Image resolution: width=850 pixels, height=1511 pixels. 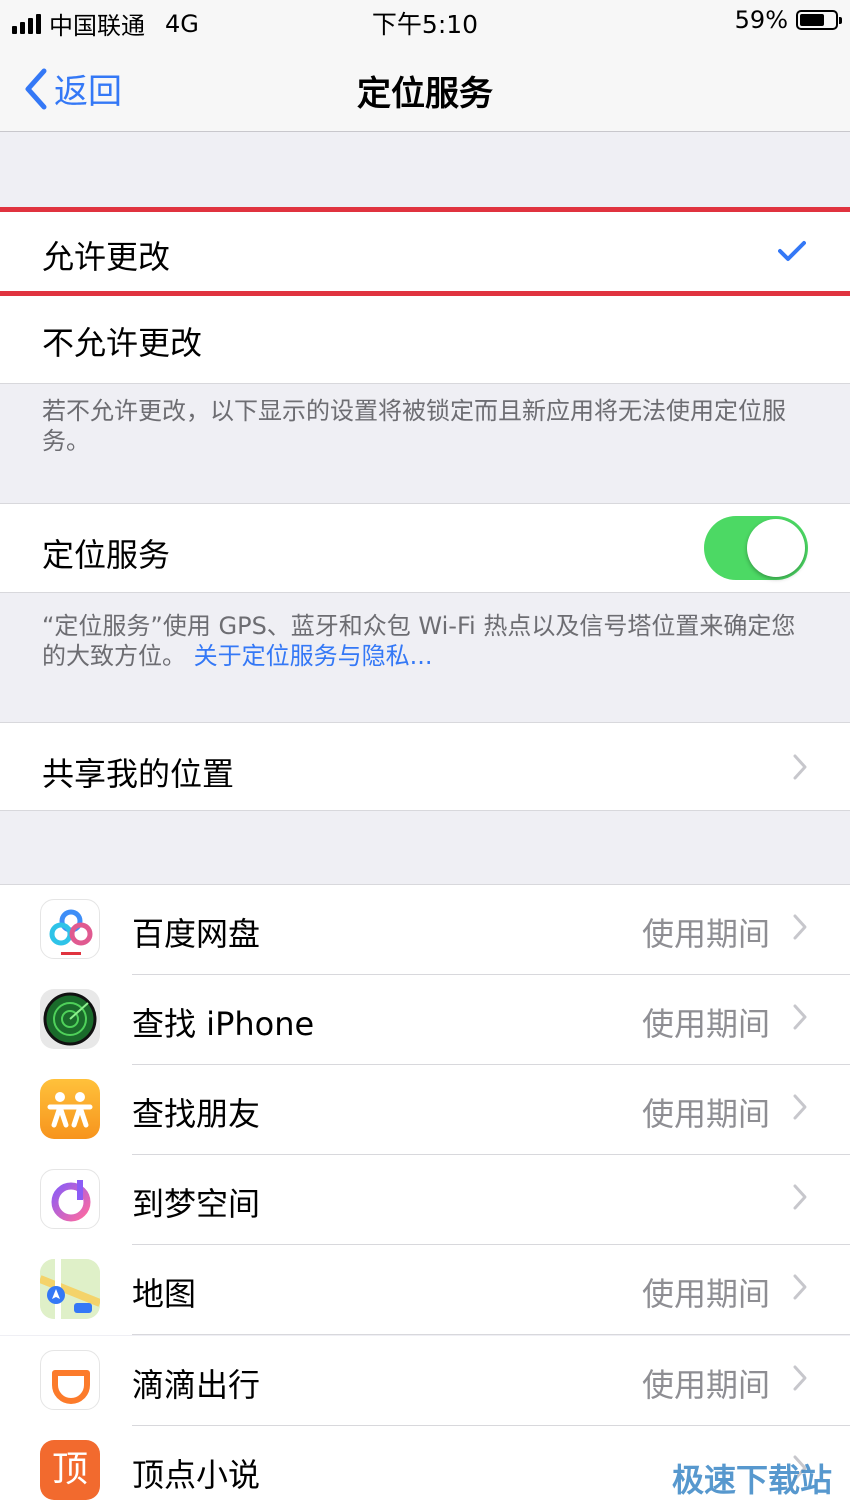 I want to click on status-time: 下午5:10, so click(x=425, y=24).